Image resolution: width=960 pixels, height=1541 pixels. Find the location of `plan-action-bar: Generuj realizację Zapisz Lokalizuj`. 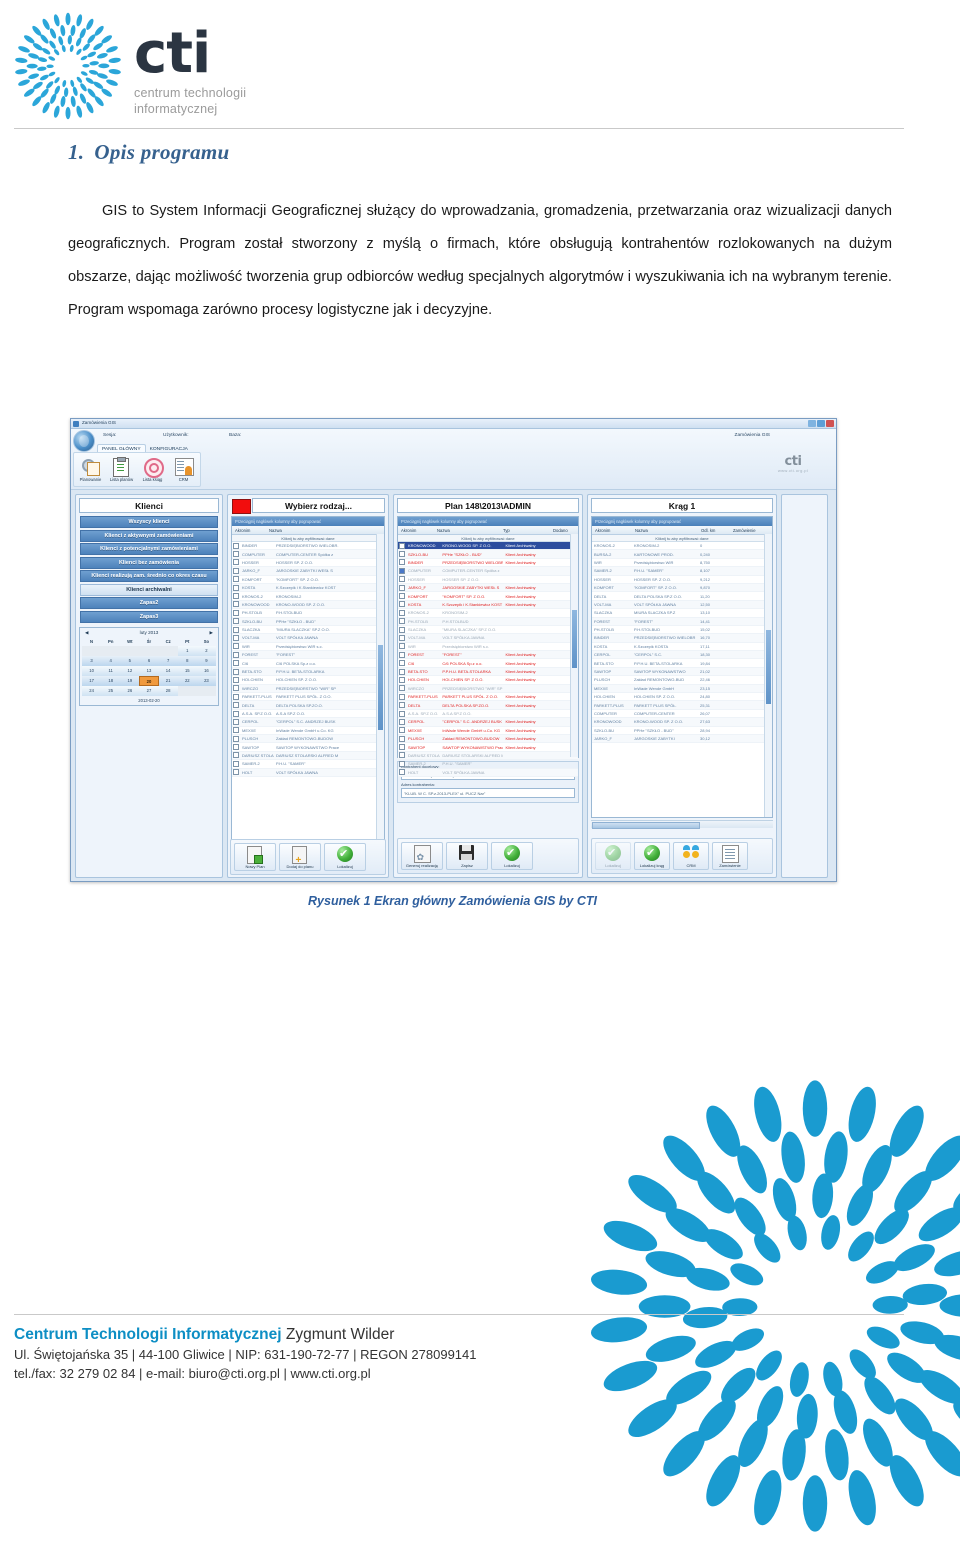

plan-action-bar: Generuj realizację Zapisz Lokalizuj is located at coordinates (488, 856).